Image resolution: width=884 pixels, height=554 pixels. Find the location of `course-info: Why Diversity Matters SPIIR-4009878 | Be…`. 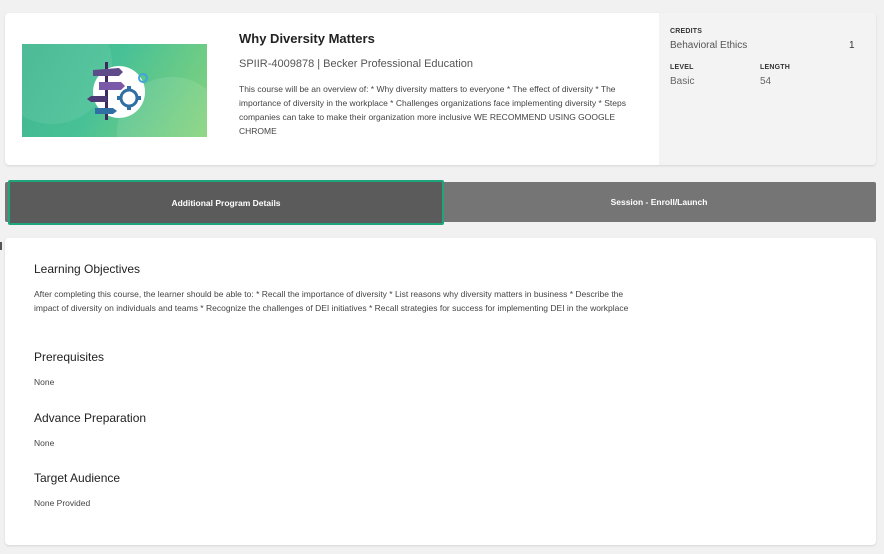

course-info: Why Diversity Matters SPIIR-4009878 | Be… is located at coordinates (444, 84).